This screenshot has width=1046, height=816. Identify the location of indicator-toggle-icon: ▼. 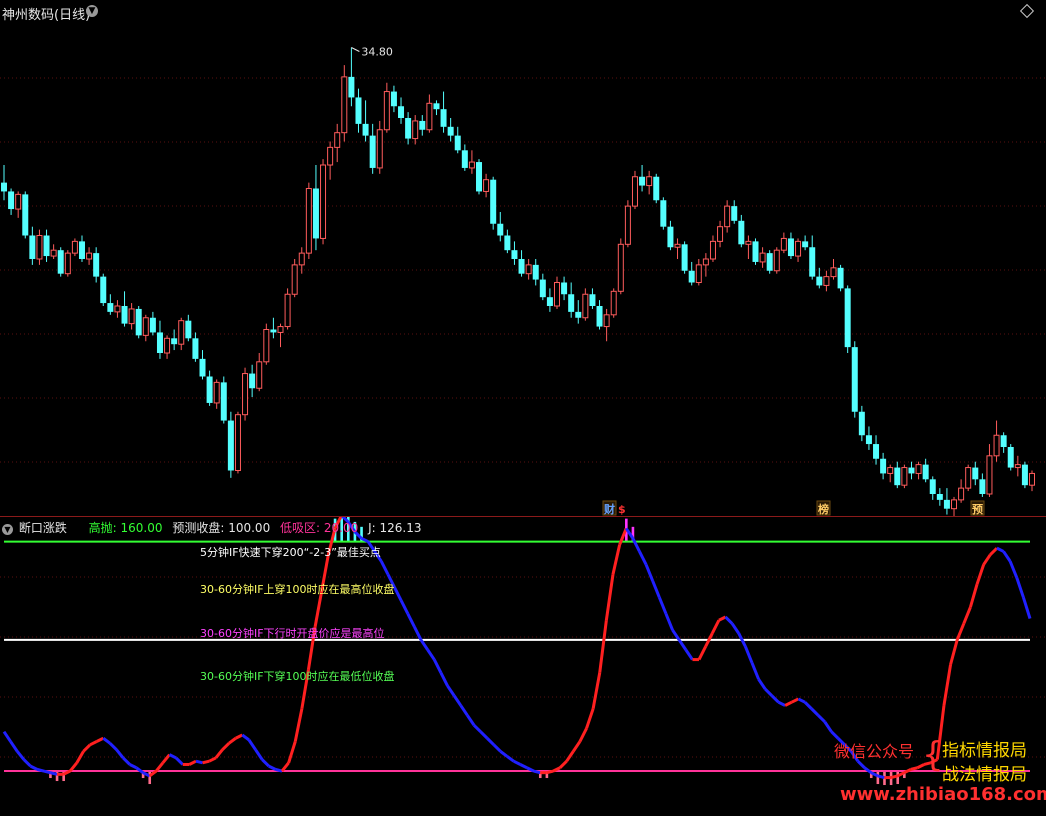
(7, 529).